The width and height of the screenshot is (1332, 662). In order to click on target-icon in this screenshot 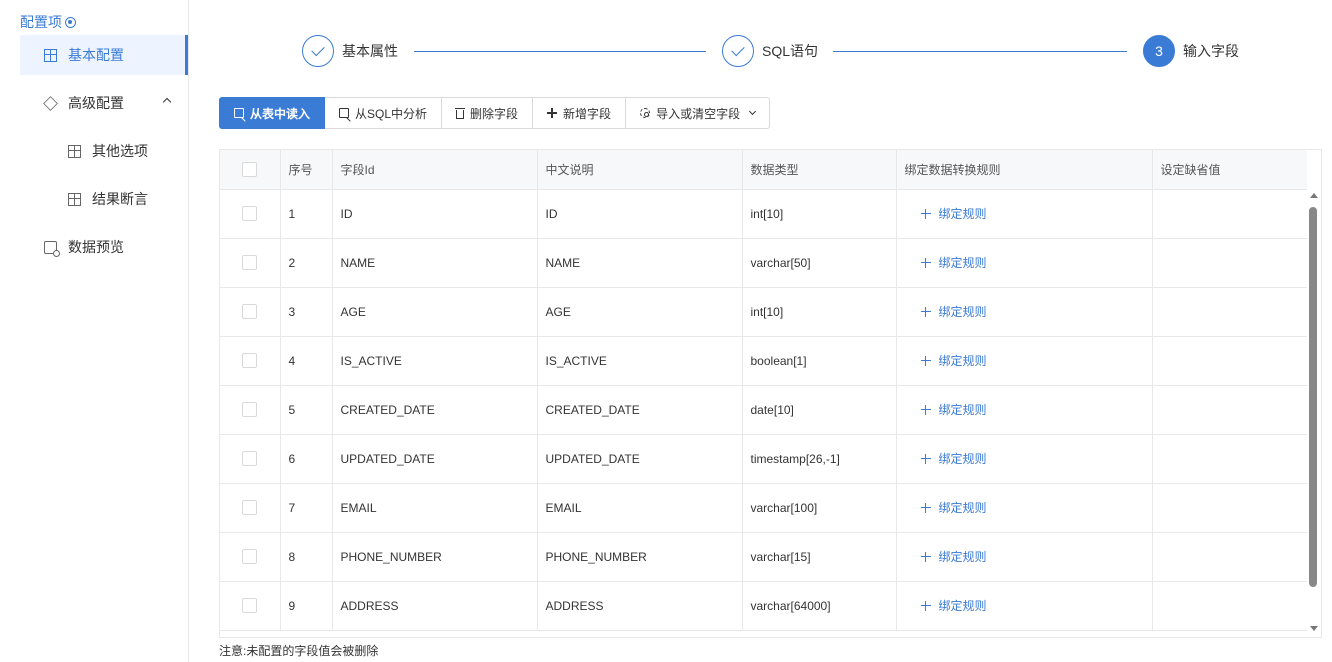, I will do `click(70, 22)`.